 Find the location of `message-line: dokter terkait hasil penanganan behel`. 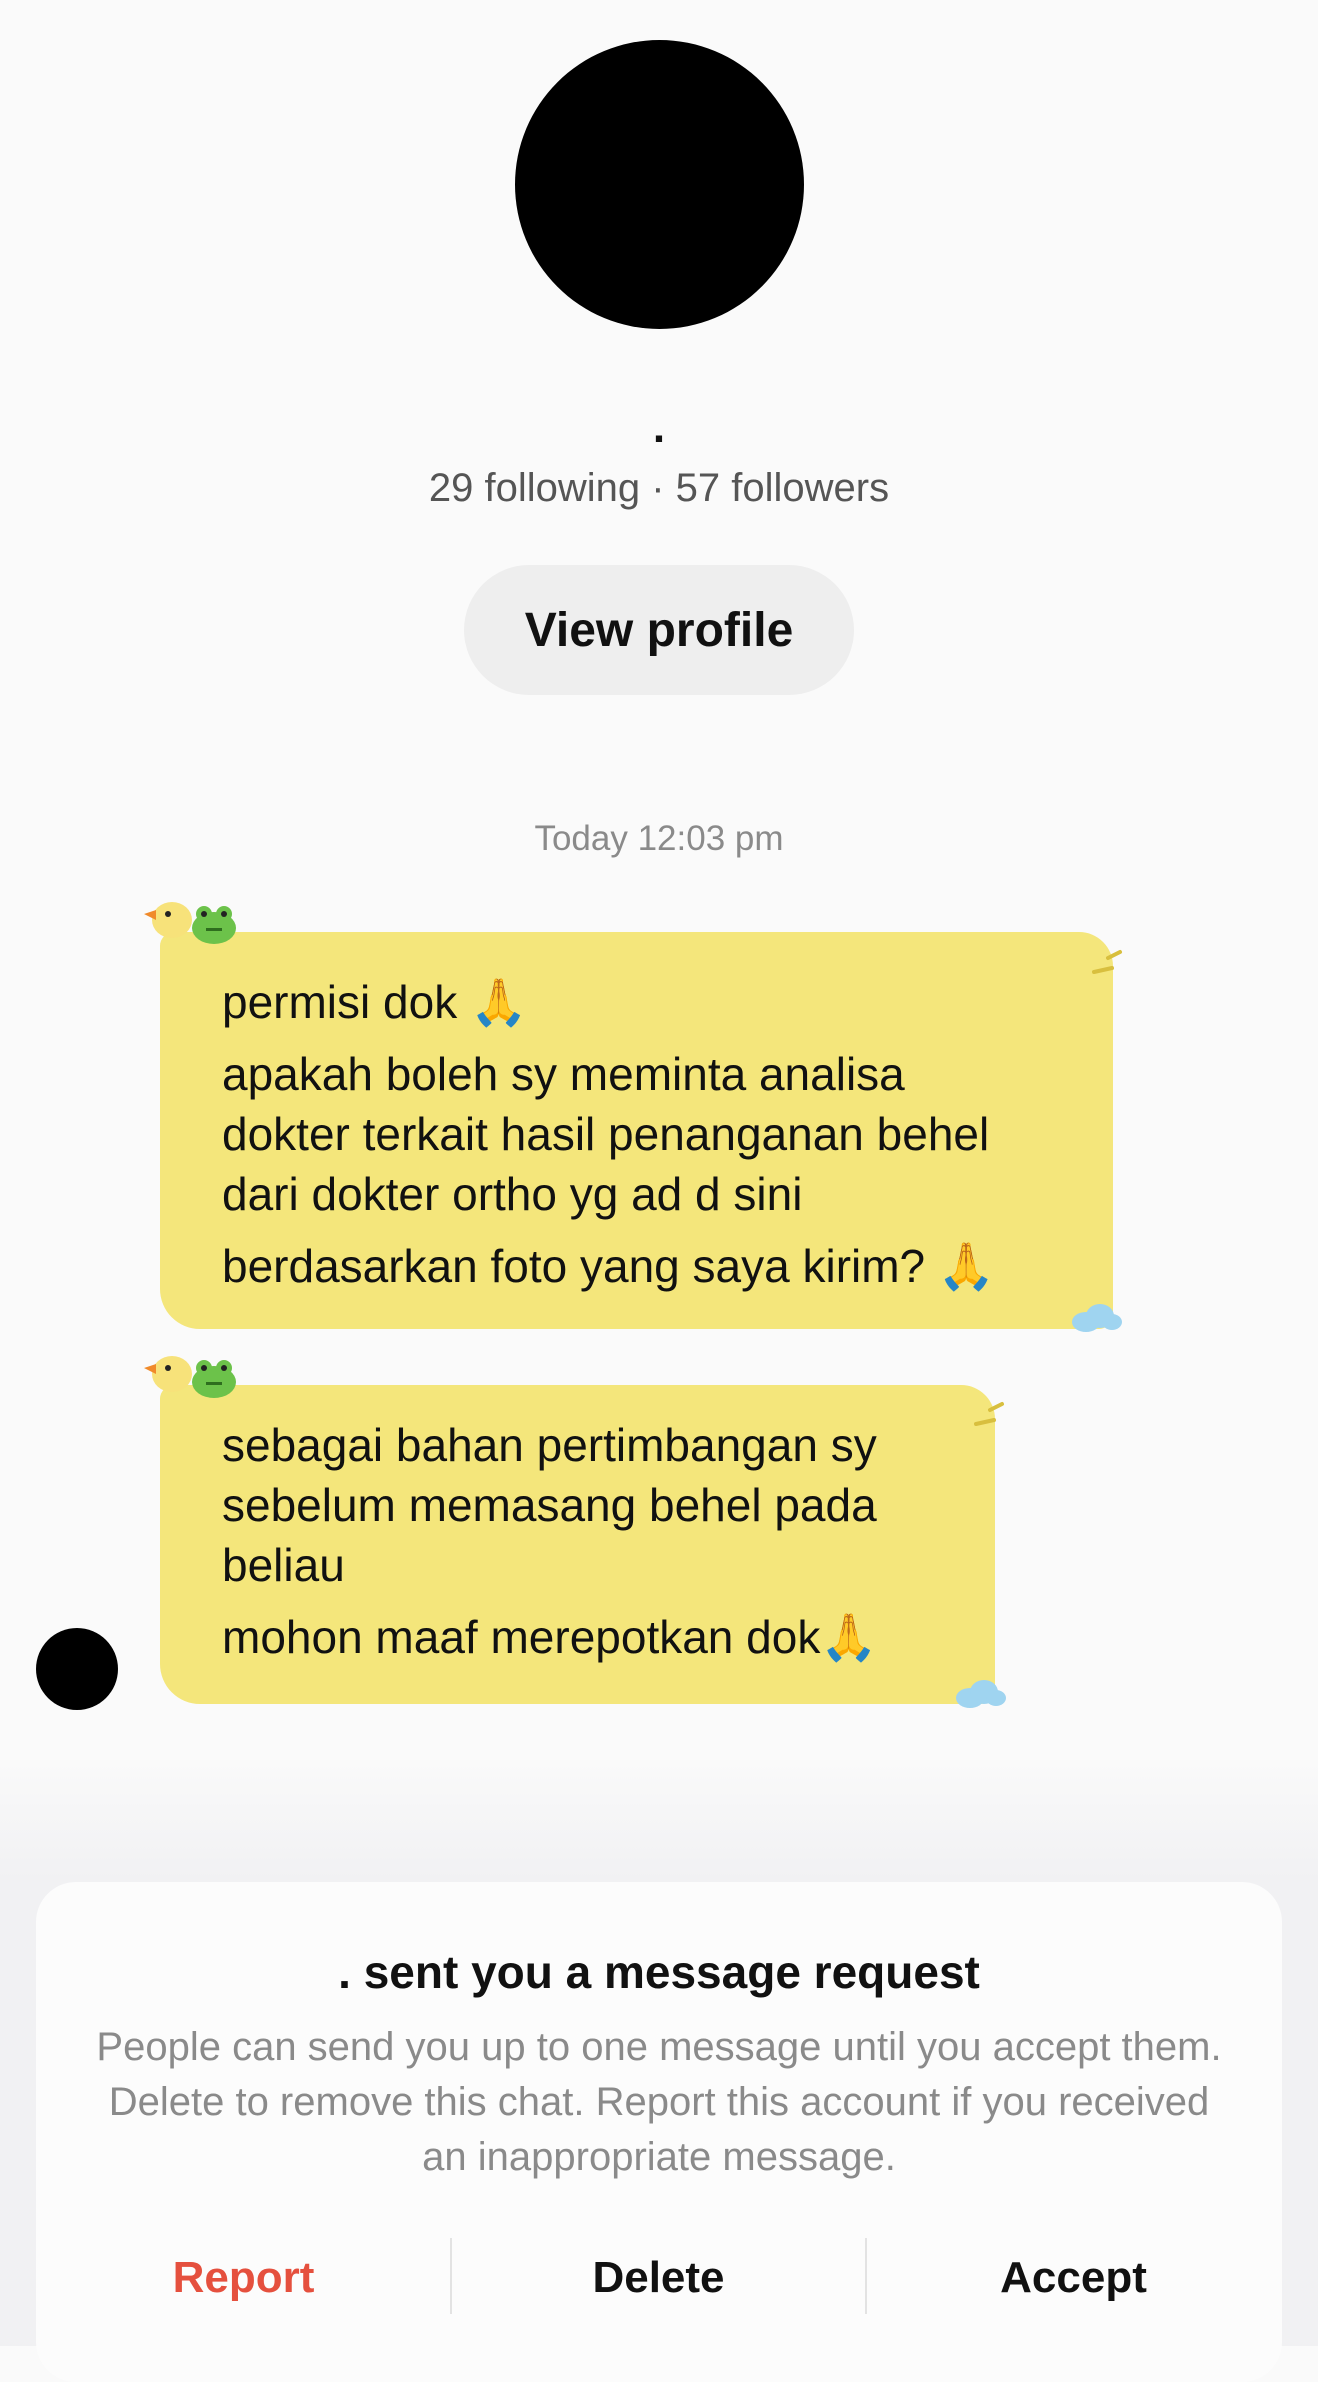

message-line: dokter terkait hasil penanganan behel is located at coordinates (606, 1134).